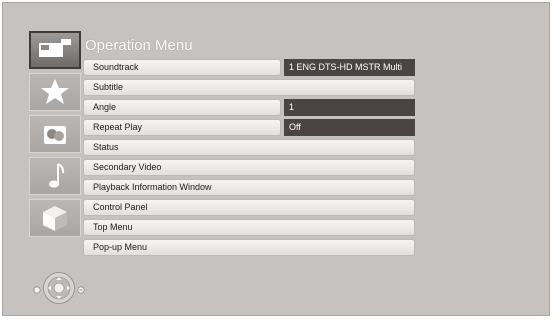 This screenshot has width=554, height=320. Describe the element at coordinates (249, 207) in the screenshot. I see `menu-item-control-panel: Control Panel` at that location.